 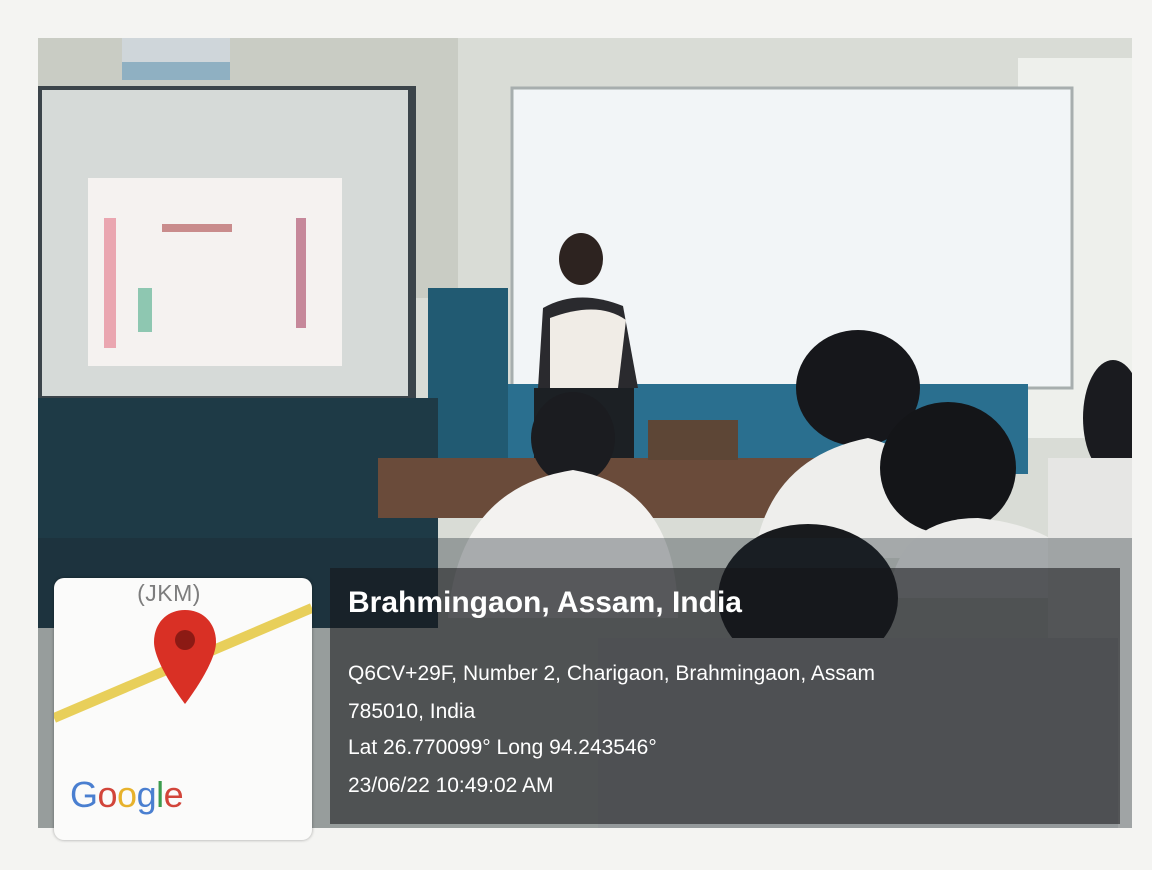 I want to click on address-line-2: 785010, India, so click(x=412, y=711).